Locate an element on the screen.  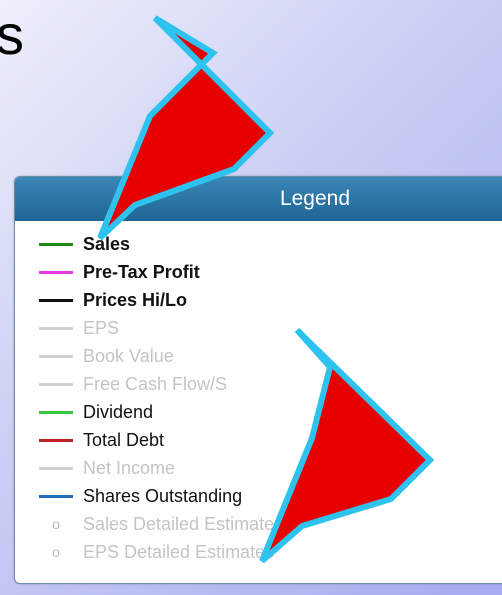
legend-item-net-income: Net Income is located at coordinates (107, 468).